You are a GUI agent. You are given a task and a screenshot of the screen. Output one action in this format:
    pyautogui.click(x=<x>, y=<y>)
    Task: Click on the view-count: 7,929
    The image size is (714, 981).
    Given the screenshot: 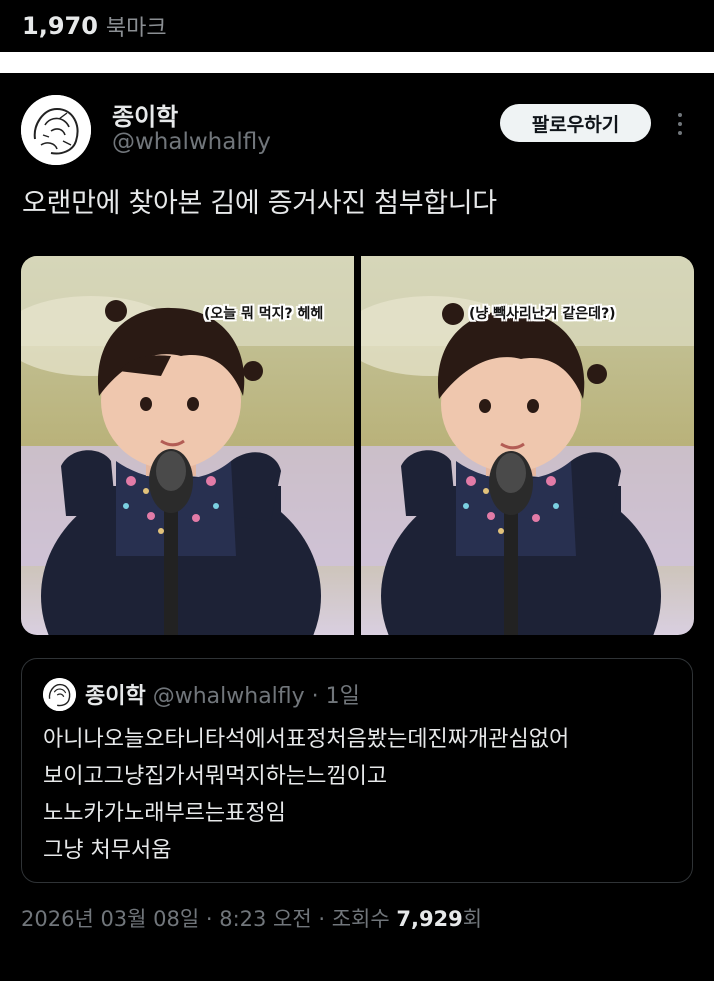 What is the action you would take?
    pyautogui.click(x=429, y=919)
    